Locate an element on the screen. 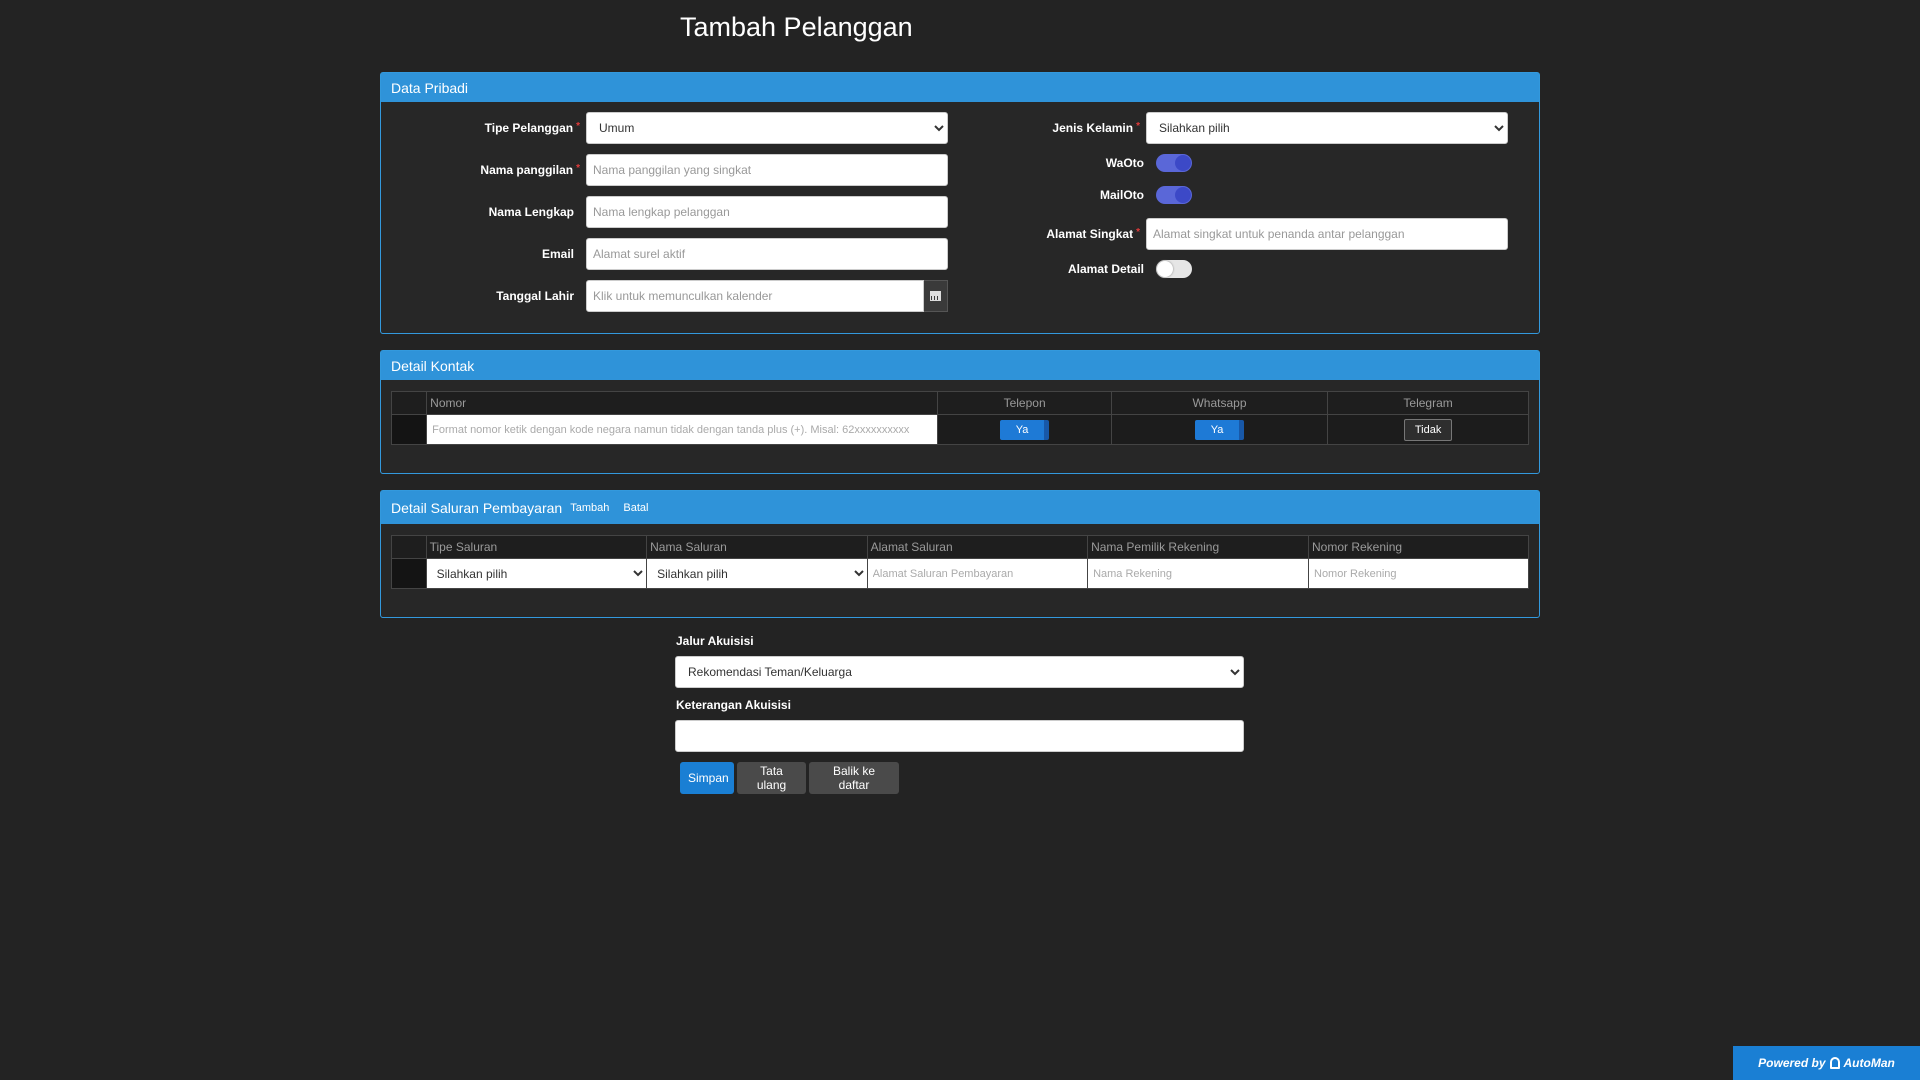 The width and height of the screenshot is (1920, 1080). alamat-detail-row: Alamat Detail is located at coordinates (1091, 269).